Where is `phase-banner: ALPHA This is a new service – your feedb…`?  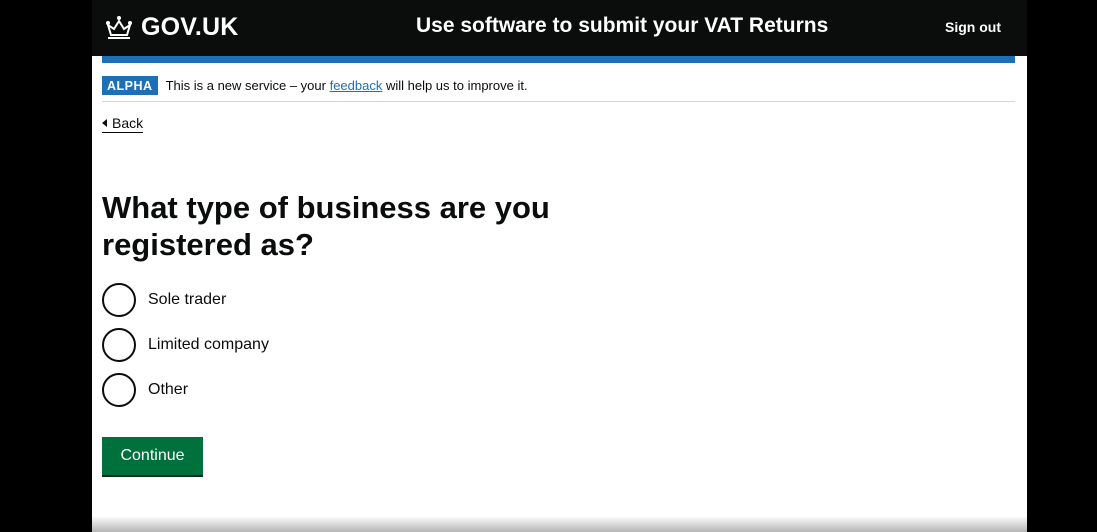
phase-banner: ALPHA This is a new service – your feedb… is located at coordinates (558, 86).